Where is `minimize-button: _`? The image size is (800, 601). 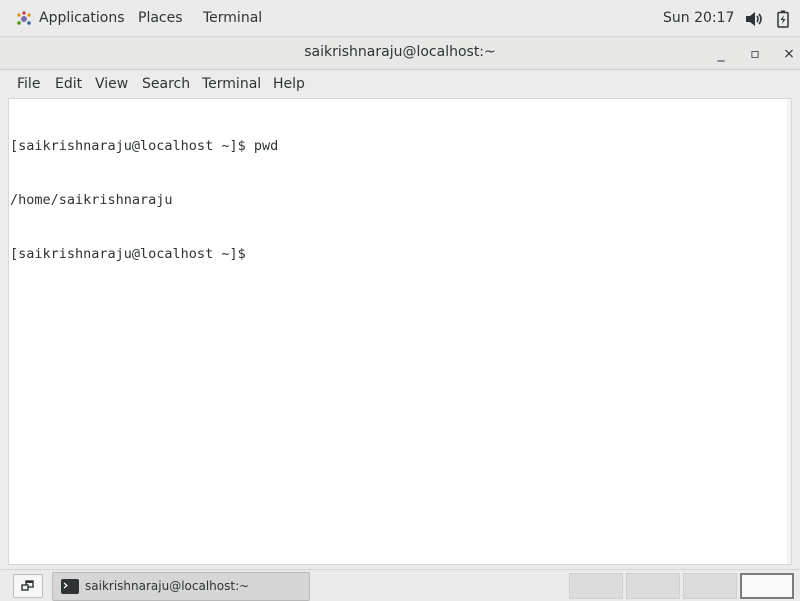 minimize-button: _ is located at coordinates (721, 54).